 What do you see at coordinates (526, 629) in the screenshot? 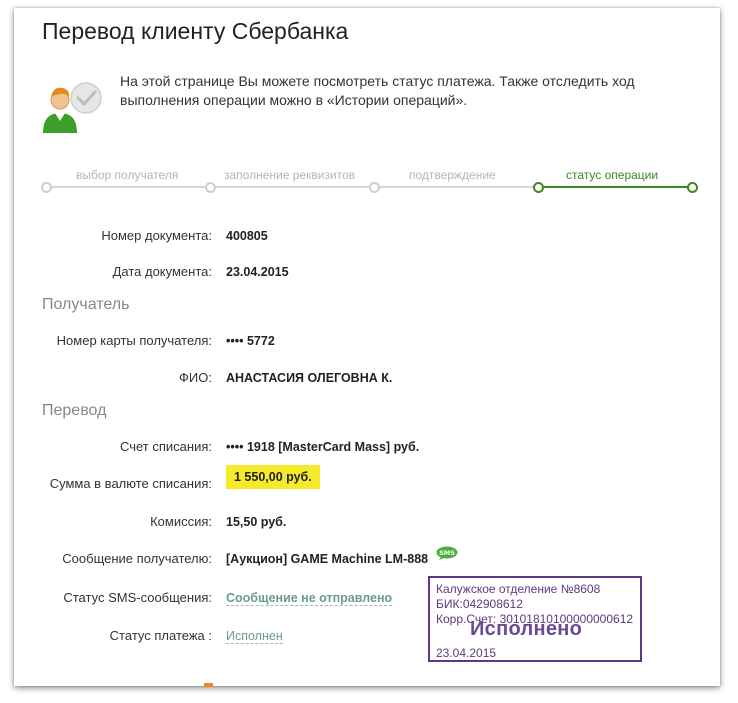
I see `stamp-status: Исполнено` at bounding box center [526, 629].